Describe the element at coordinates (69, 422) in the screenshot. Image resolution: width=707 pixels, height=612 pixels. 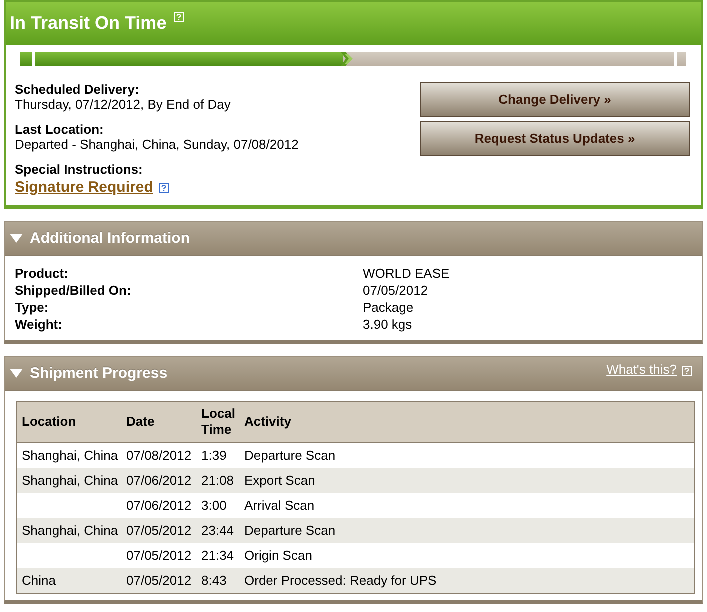
I see `column-header: Location` at that location.